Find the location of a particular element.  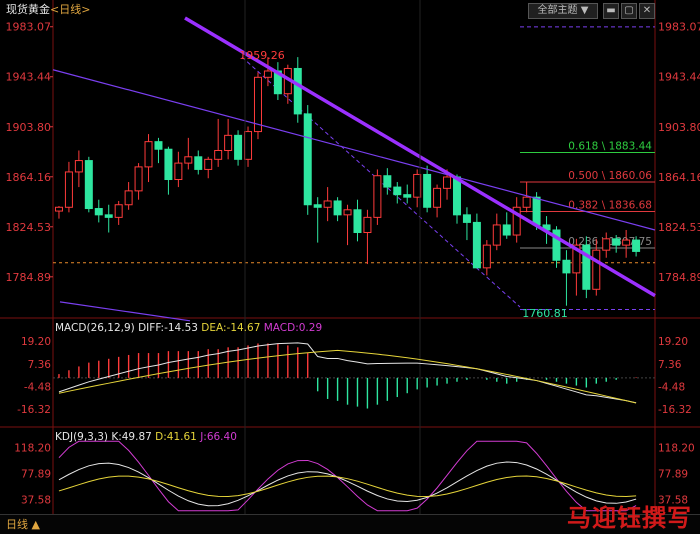

period-tab: 日线 ▲ is located at coordinates (23, 525).